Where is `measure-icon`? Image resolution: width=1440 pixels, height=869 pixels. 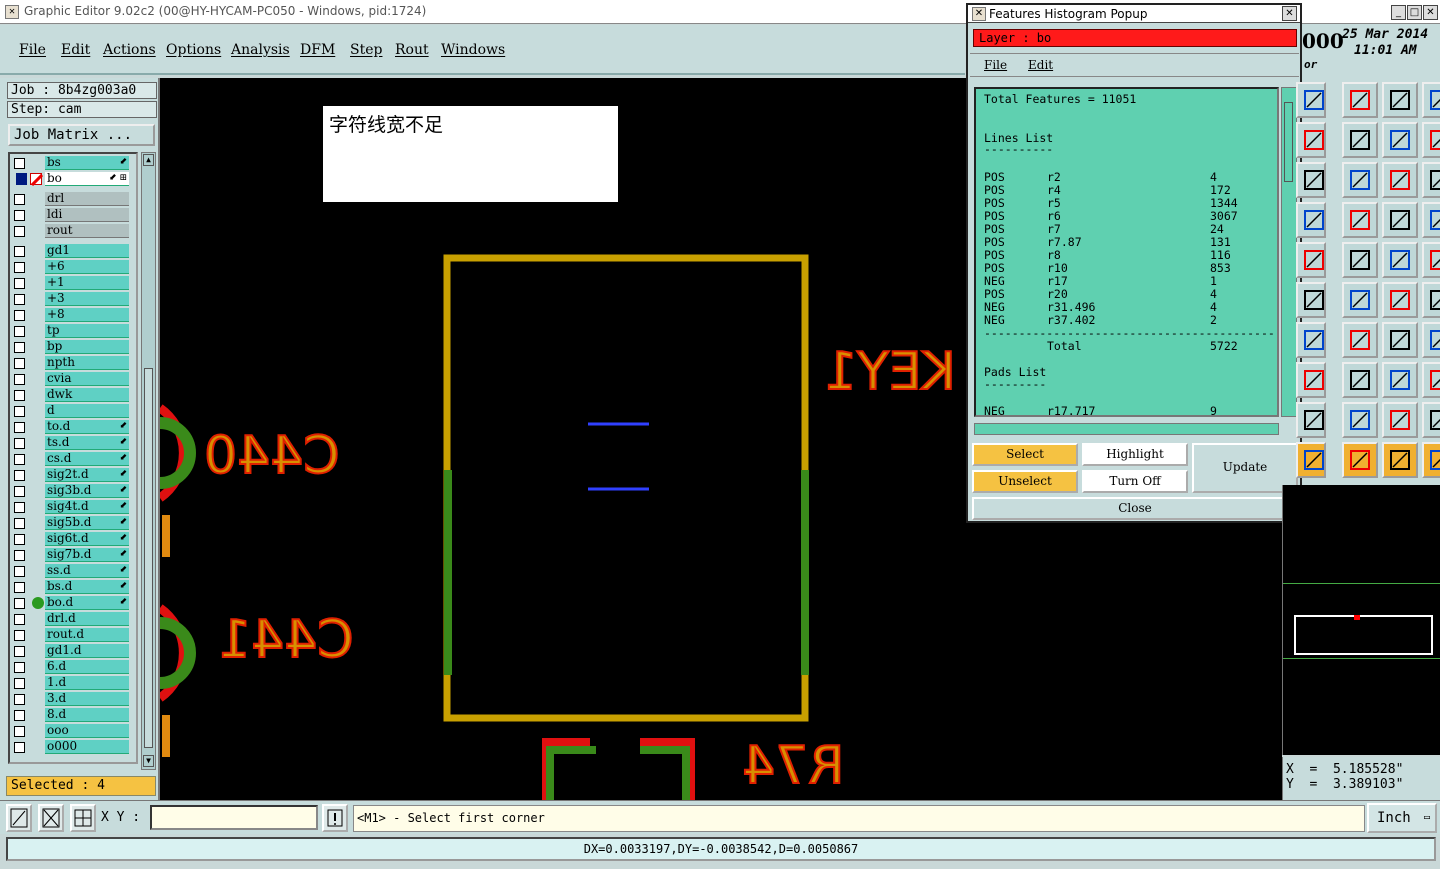
measure-icon is located at coordinates (1400, 380).